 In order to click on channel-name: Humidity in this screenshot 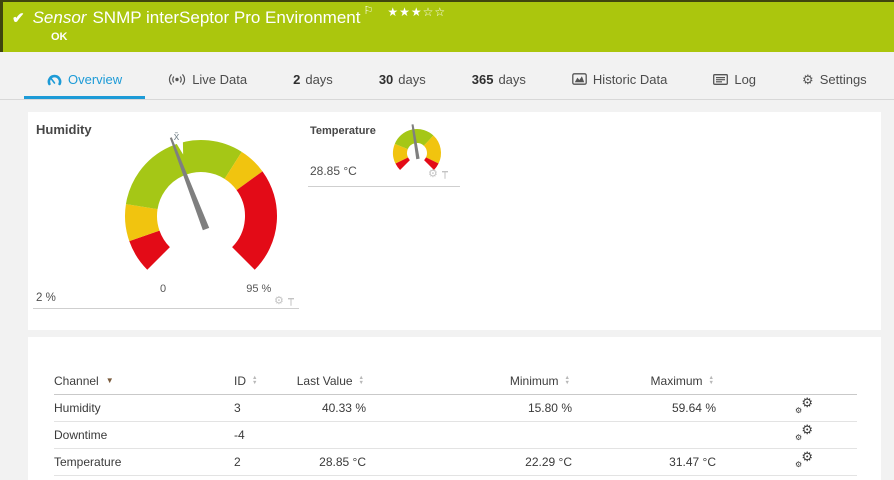, I will do `click(144, 408)`.